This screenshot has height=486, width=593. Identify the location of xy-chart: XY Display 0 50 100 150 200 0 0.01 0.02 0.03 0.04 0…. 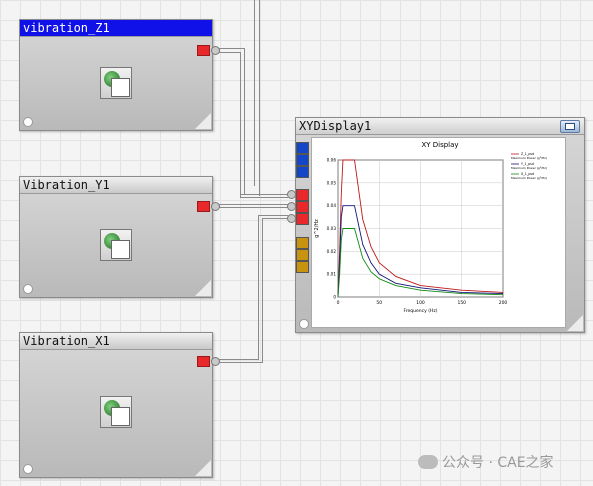
(430, 227).